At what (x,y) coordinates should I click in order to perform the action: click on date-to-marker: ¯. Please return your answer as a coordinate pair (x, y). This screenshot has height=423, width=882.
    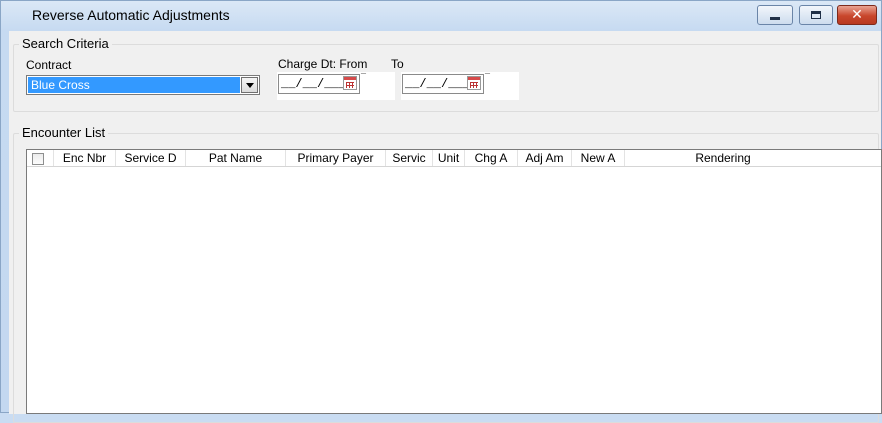
    Looking at the image, I should click on (487, 77).